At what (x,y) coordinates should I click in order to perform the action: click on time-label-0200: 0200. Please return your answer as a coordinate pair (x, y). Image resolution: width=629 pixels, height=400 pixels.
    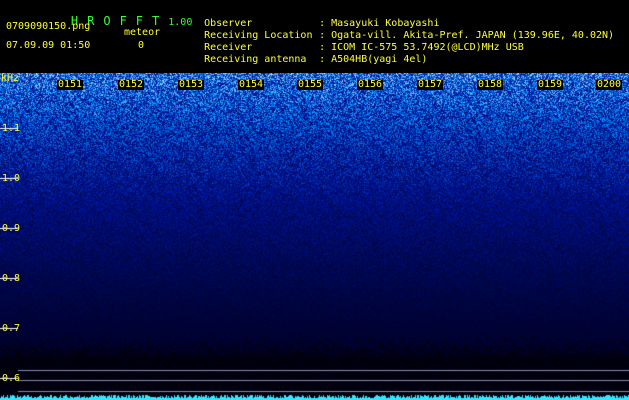
    Looking at the image, I should click on (609, 84).